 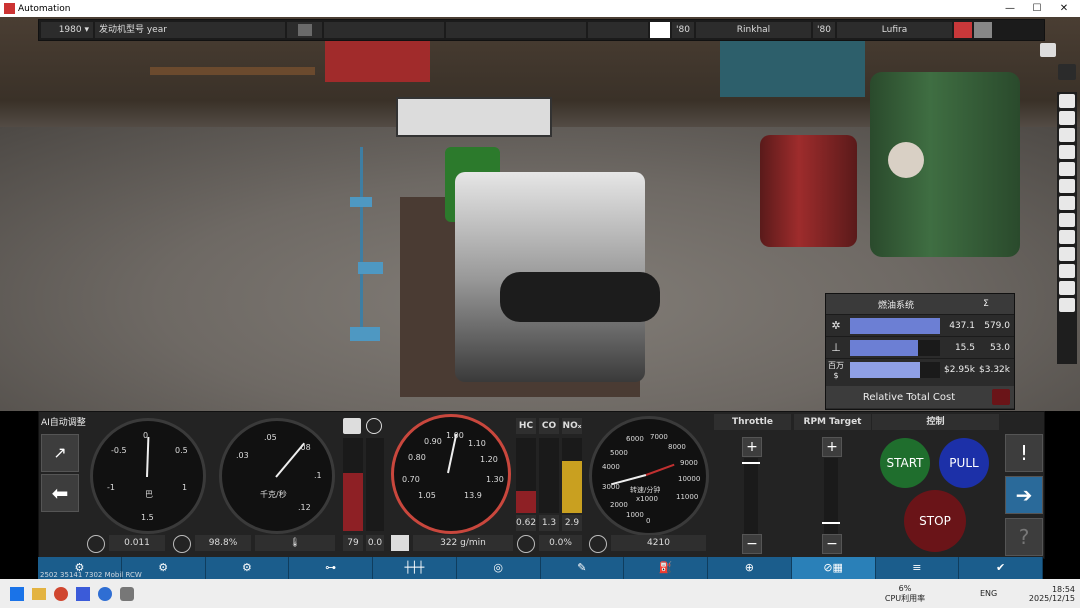 What do you see at coordinates (997, 325) in the screenshot?
I see `cost-total: 579.0` at bounding box center [997, 325].